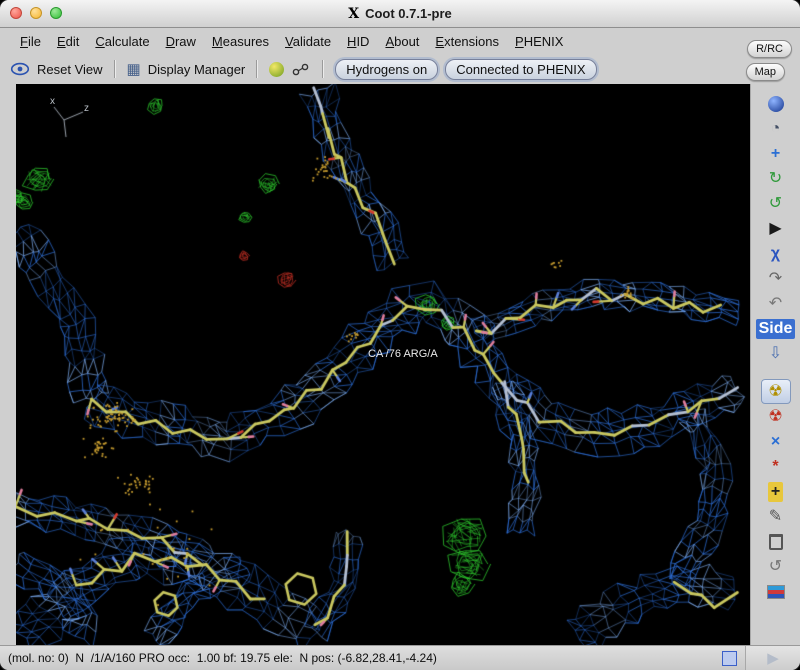 This screenshot has width=800, height=670. What do you see at coordinates (301, 69) in the screenshot?
I see `measure-distance-icon` at bounding box center [301, 69].